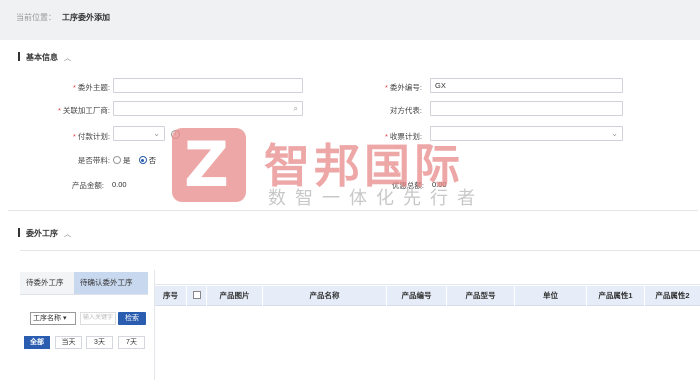 The image size is (700, 380). What do you see at coordinates (405, 110) in the screenshot?
I see `counterpart-label: 对方代表:` at bounding box center [405, 110].